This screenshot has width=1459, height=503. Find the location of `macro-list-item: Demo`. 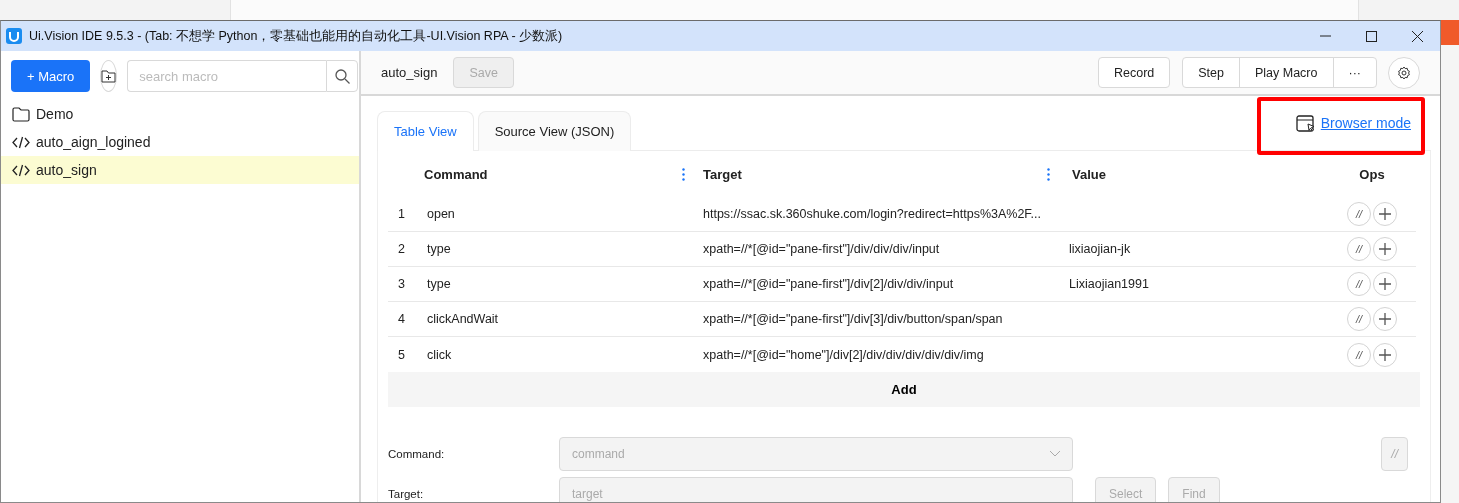

macro-list-item: Demo is located at coordinates (180, 114).